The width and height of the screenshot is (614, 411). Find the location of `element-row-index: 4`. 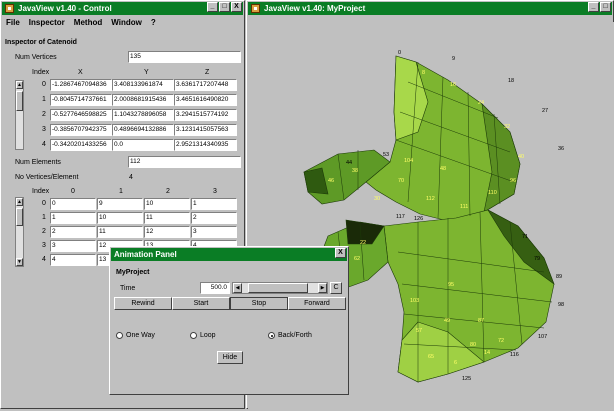

element-row-index: 4 is located at coordinates (44, 259).